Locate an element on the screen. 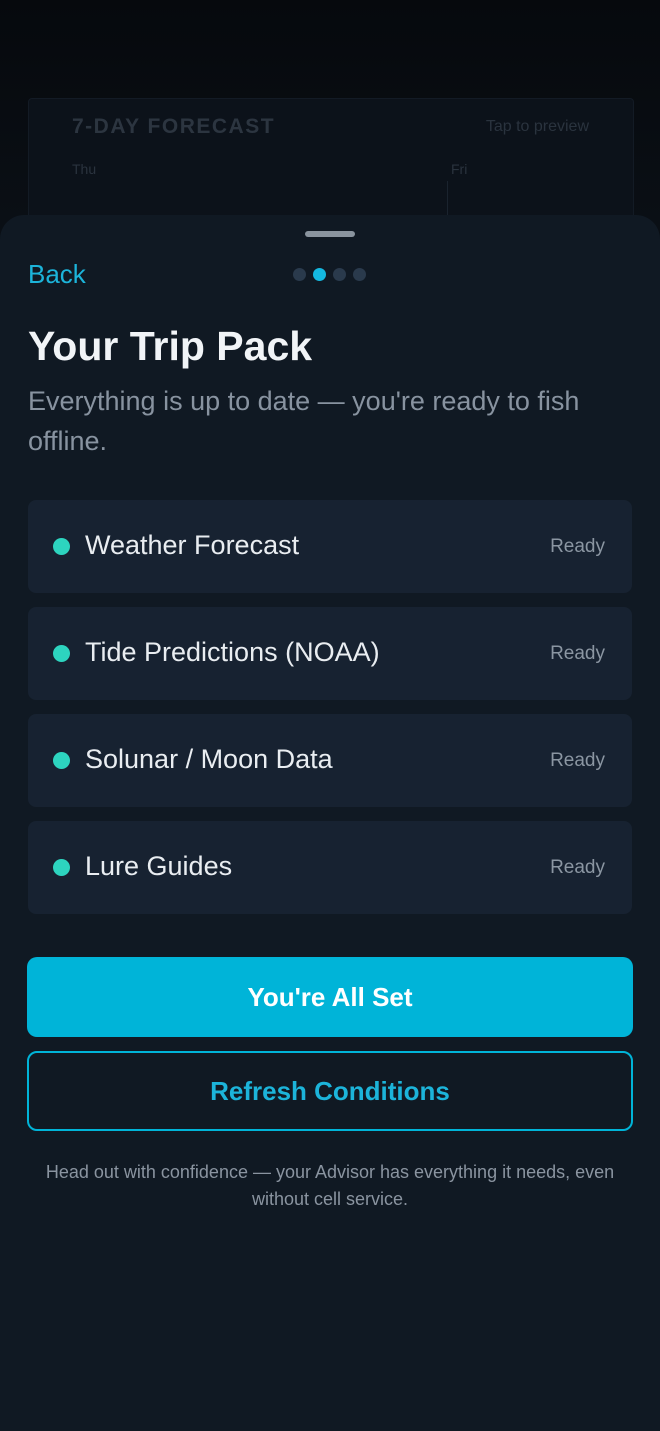  pager-dot-2-active is located at coordinates (319, 274).